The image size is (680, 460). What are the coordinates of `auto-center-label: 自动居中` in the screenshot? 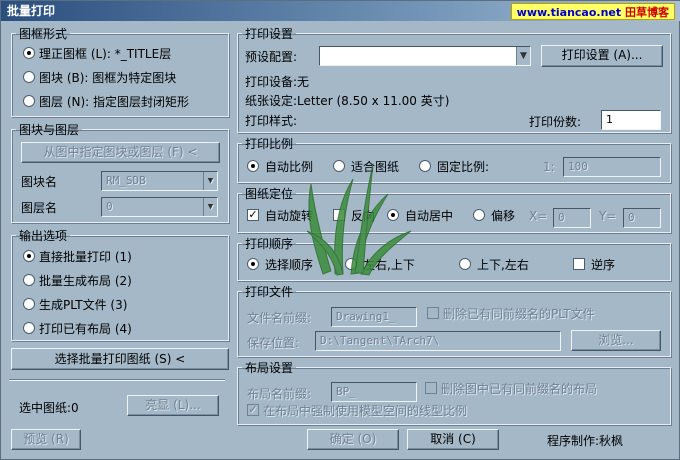 It's located at (429, 215).